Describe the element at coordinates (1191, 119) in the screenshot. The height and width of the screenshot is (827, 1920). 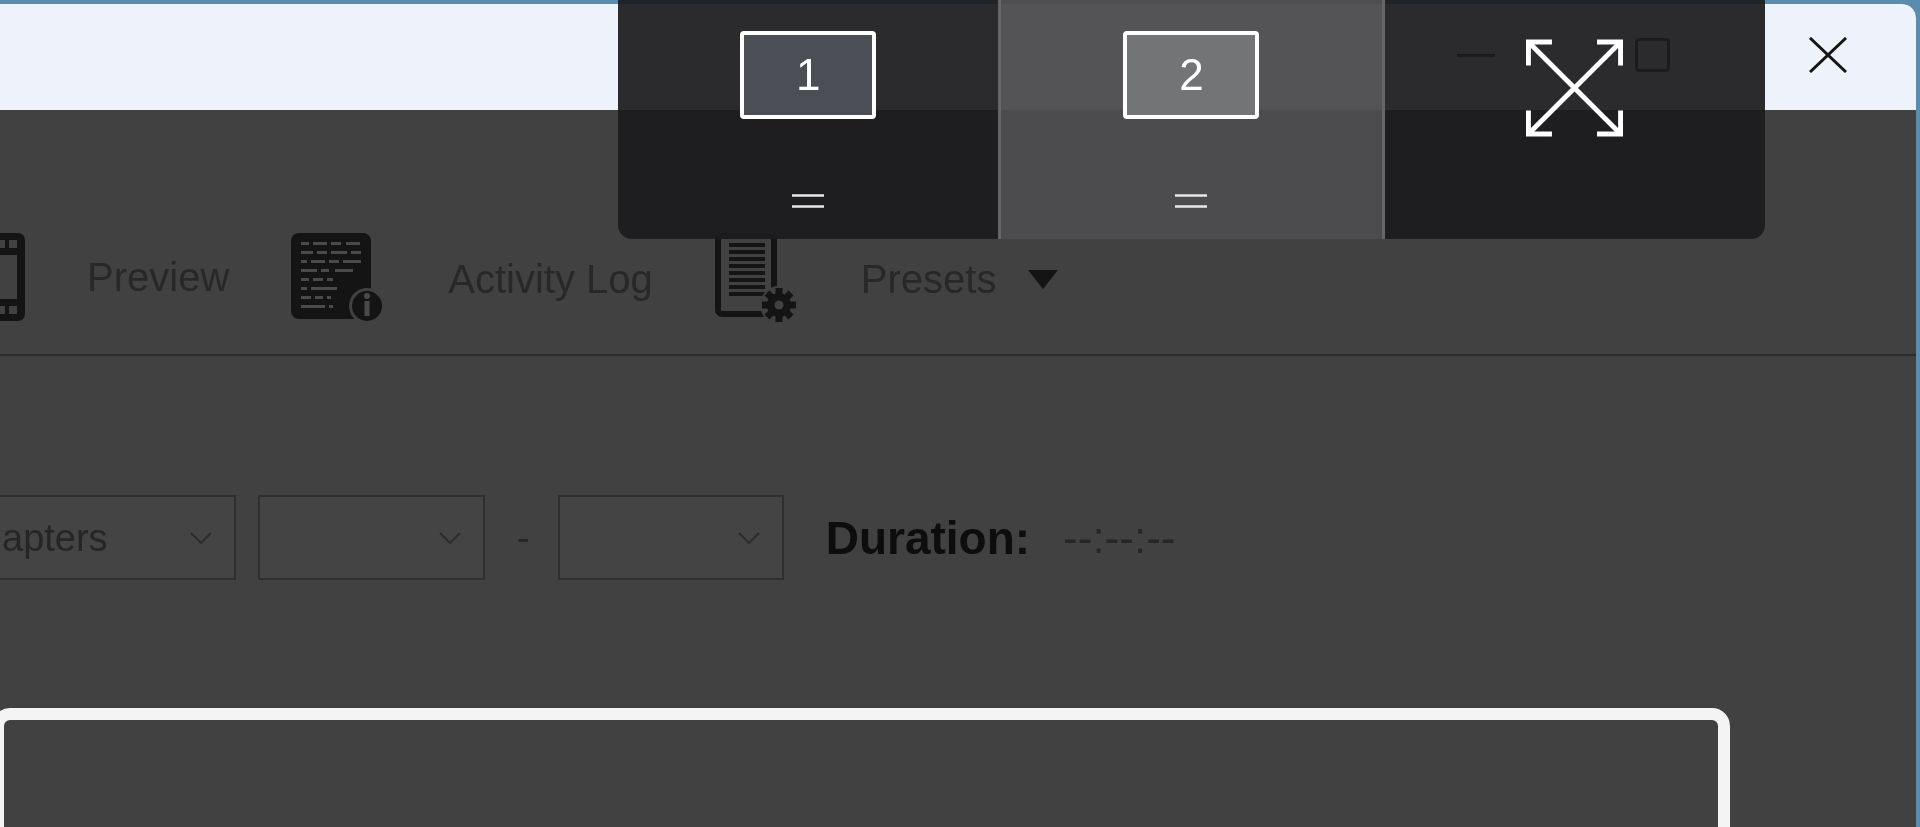
I see `display-snap-zone: 2` at that location.